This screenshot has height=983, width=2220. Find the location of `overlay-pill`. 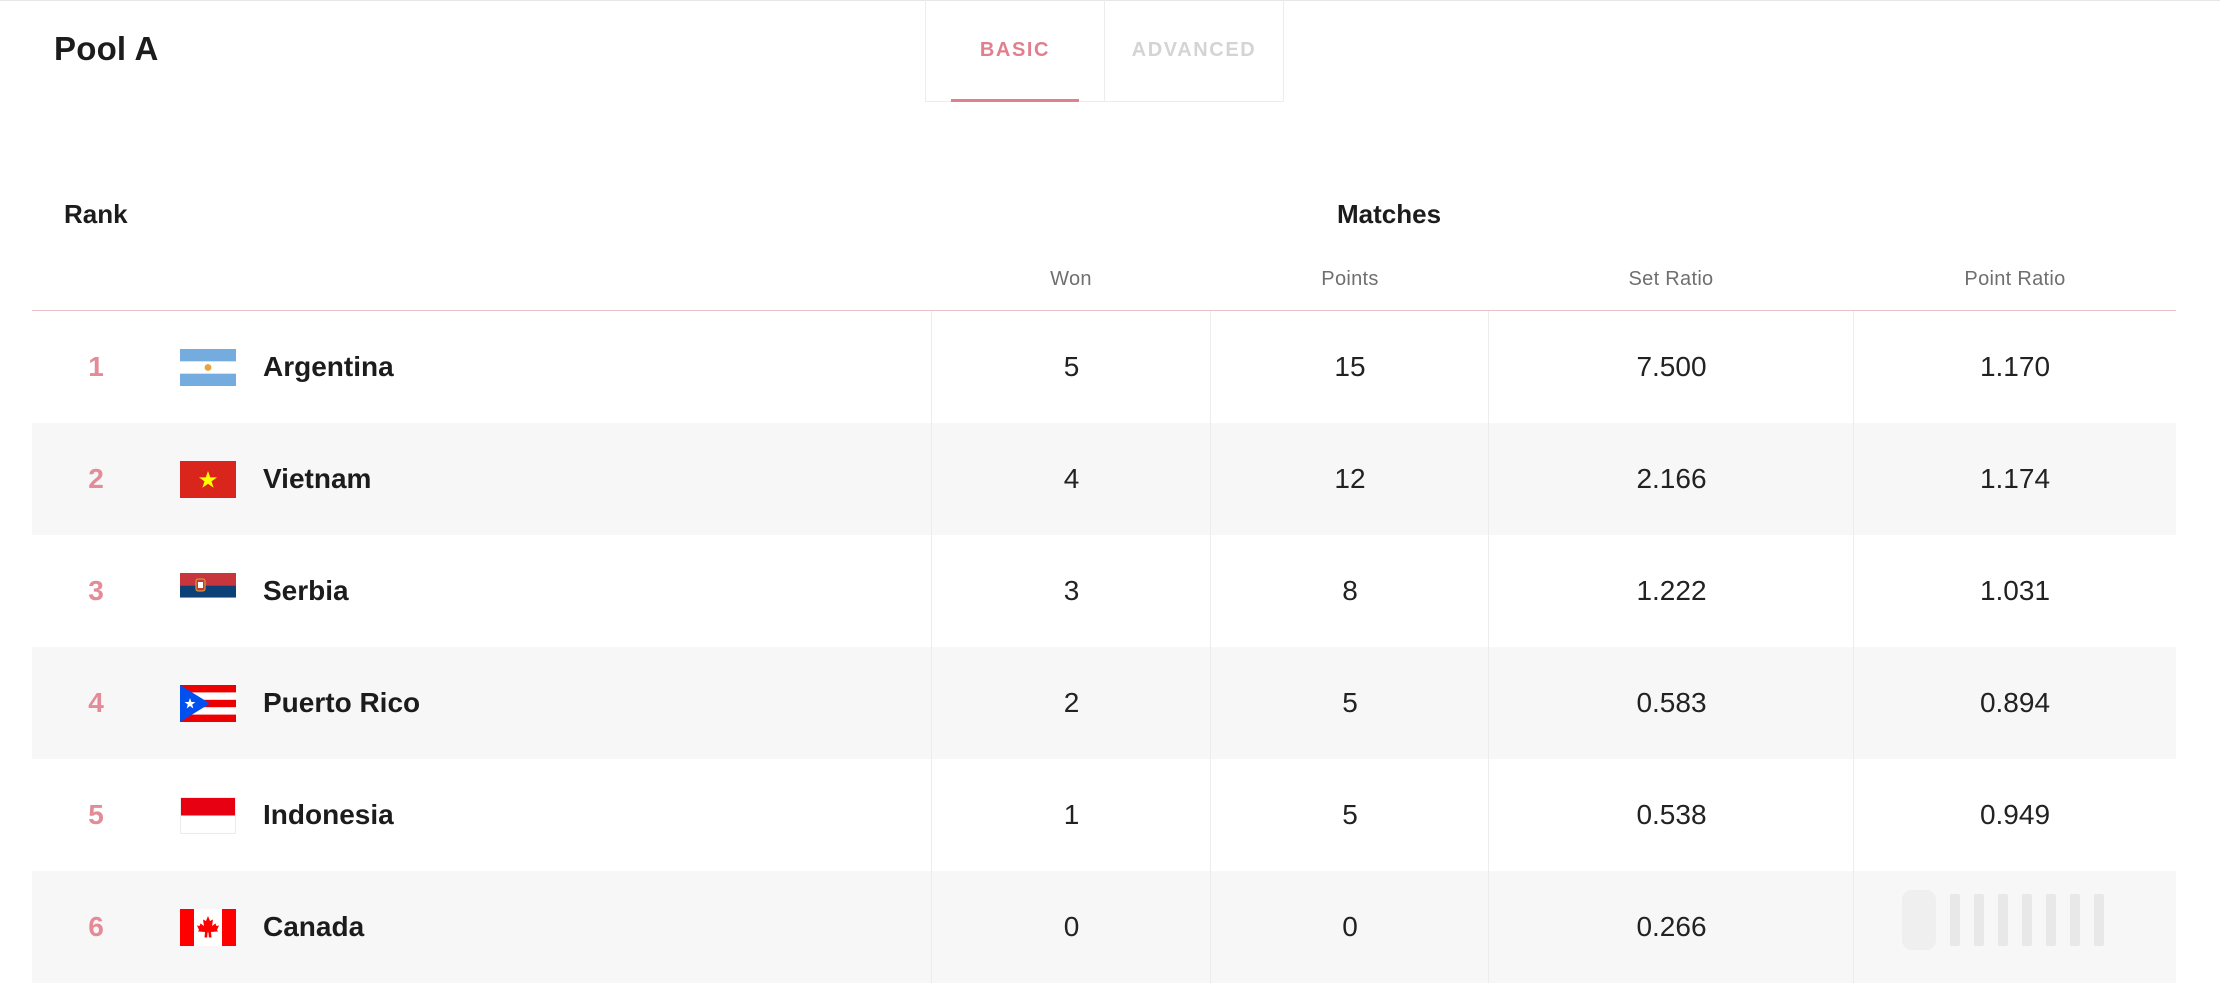

overlay-pill is located at coordinates (1919, 920).